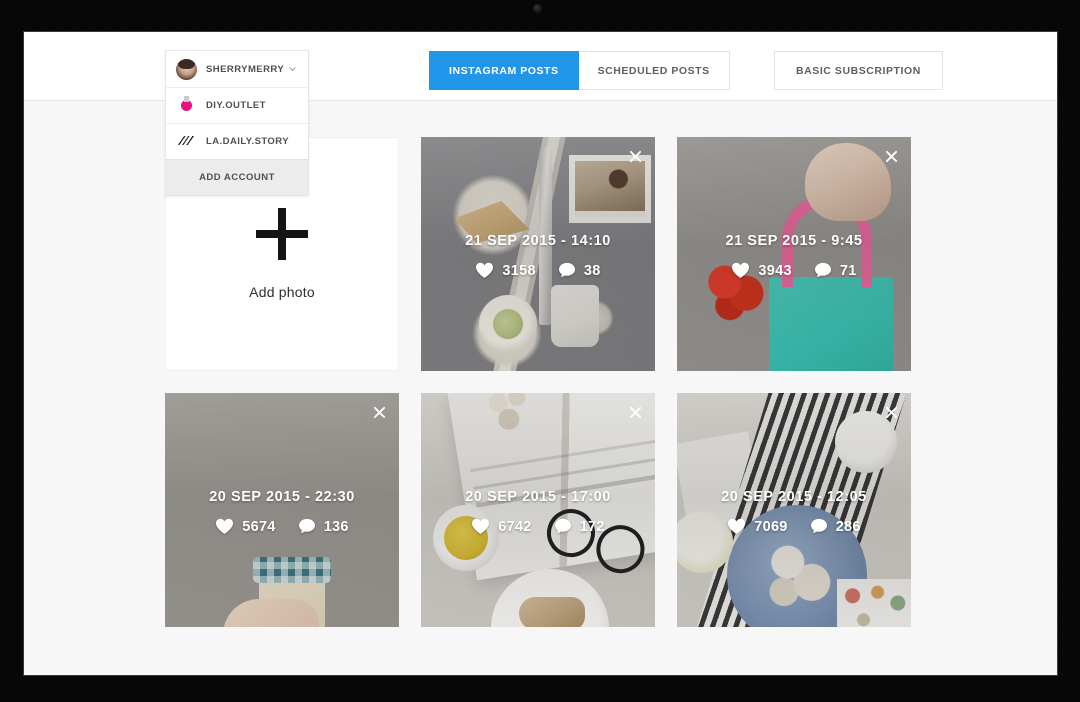 Image resolution: width=1080 pixels, height=702 pixels. I want to click on post-likes: 7069, so click(757, 526).